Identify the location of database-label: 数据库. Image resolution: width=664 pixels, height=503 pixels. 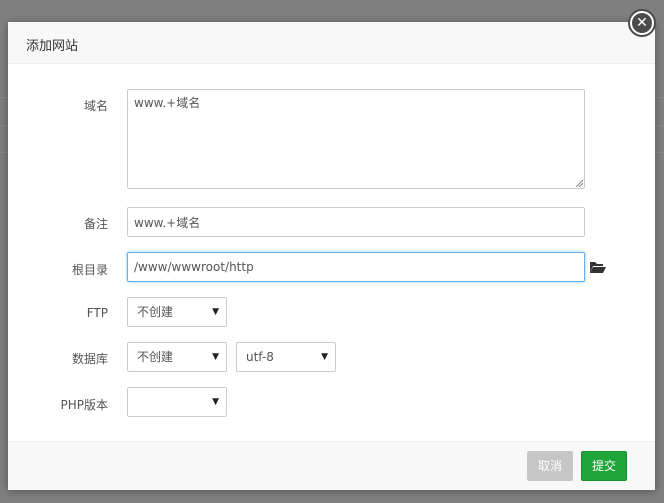
(89, 359).